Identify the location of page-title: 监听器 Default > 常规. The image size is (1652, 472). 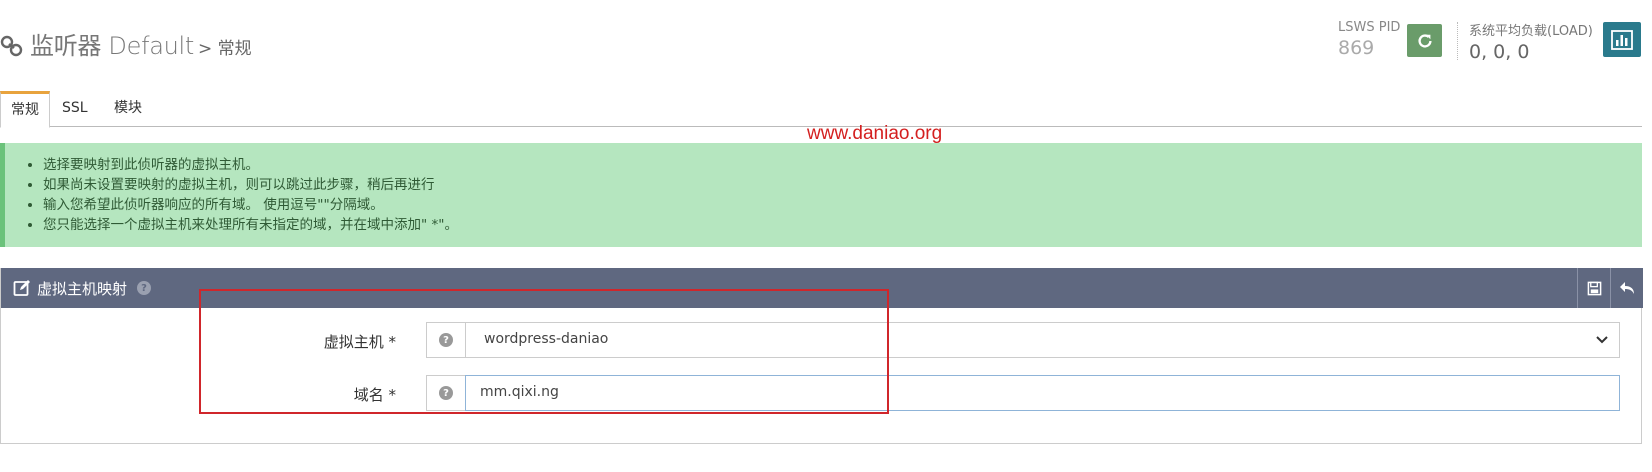
(126, 43).